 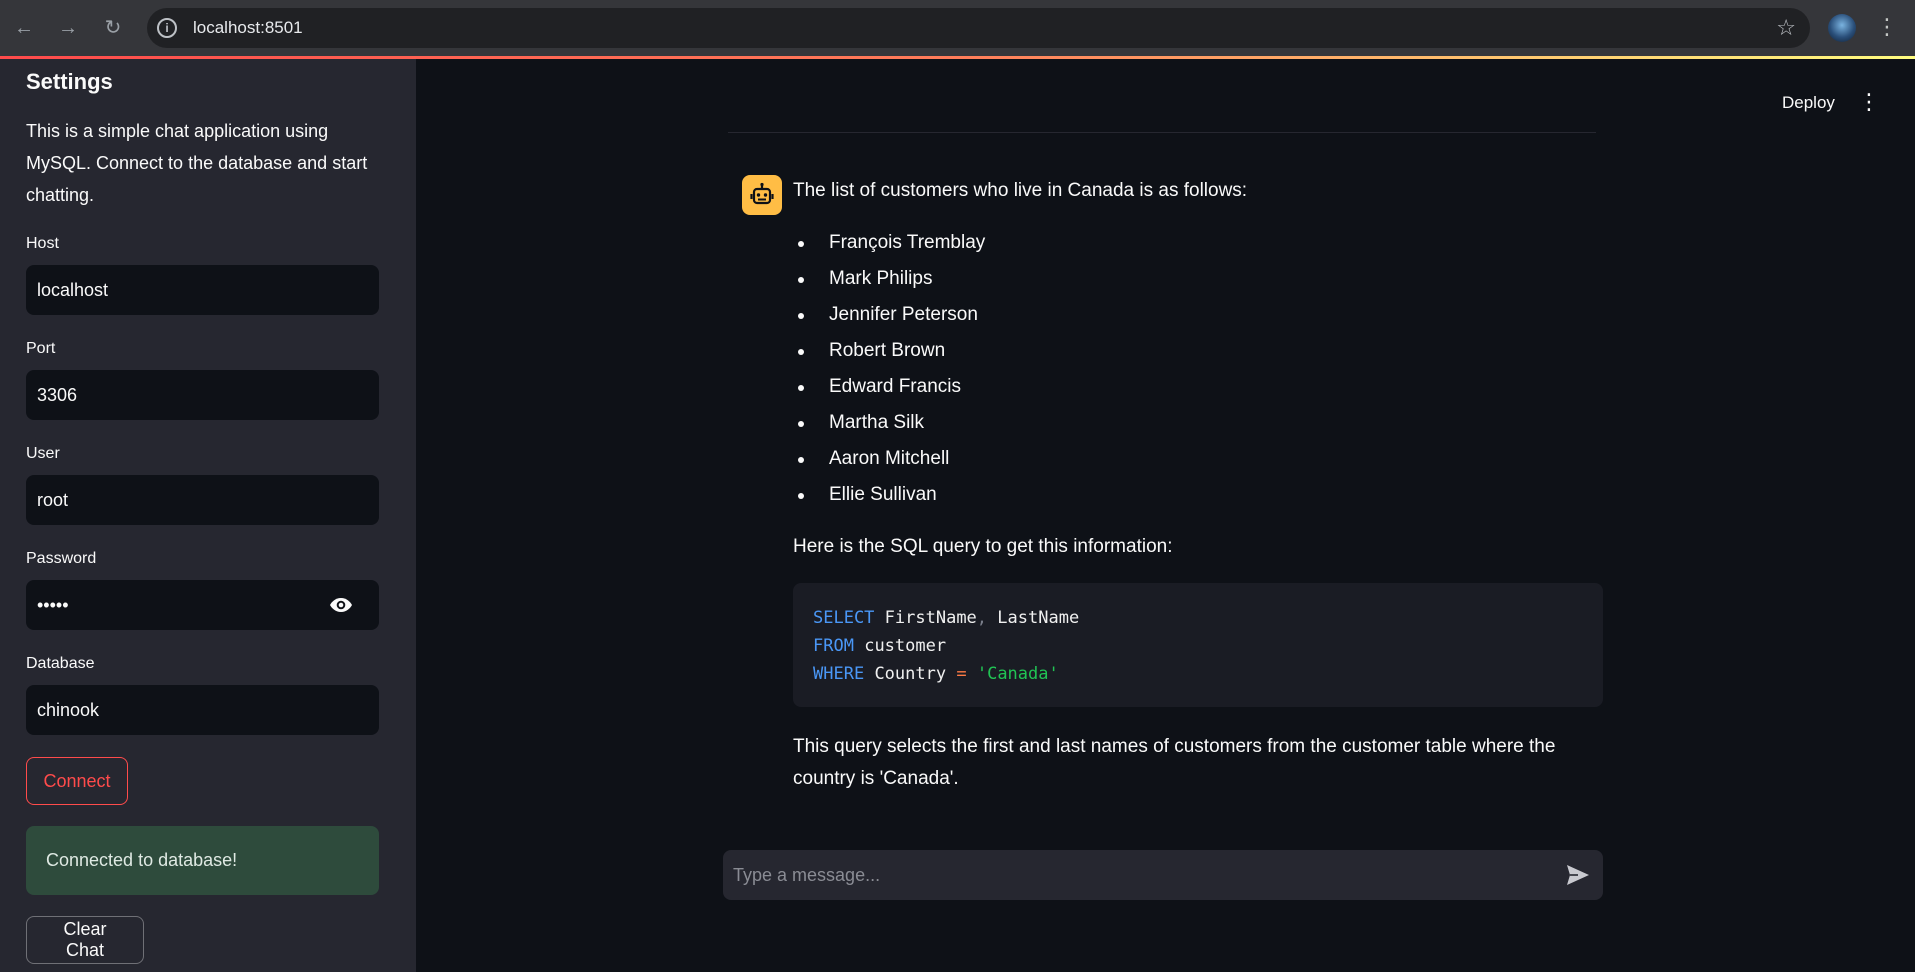 I want to click on port-field, so click(x=202, y=395).